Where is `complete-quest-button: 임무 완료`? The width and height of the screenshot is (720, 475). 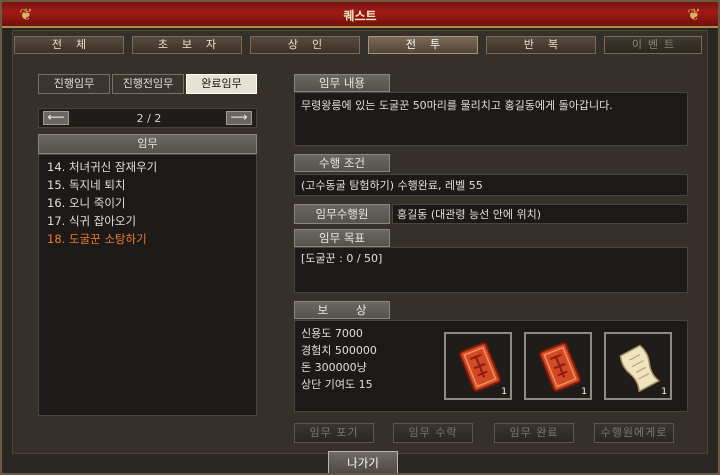
complete-quest-button: 임무 완료 is located at coordinates (534, 433).